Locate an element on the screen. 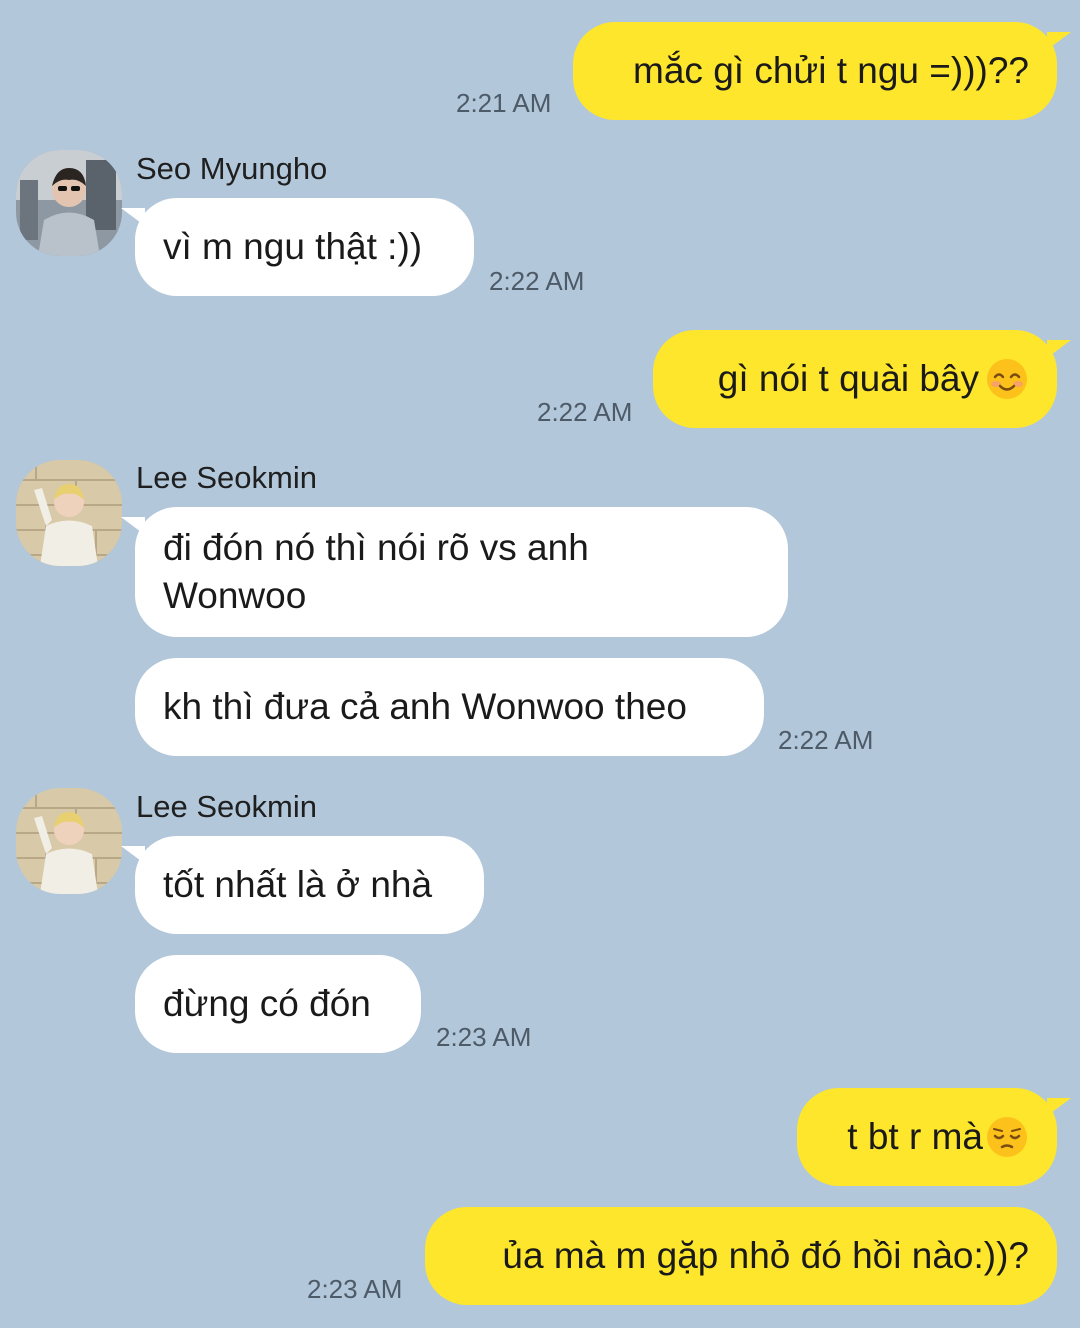 The height and width of the screenshot is (1328, 1080). my-message-bubble: gì nói t quài bây is located at coordinates (862, 379).